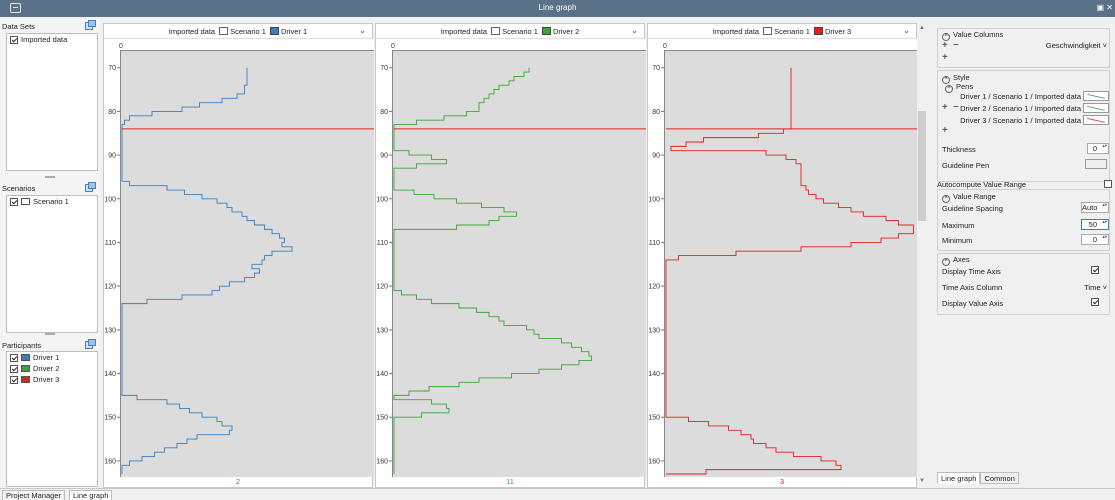  What do you see at coordinates (52, 264) in the screenshot?
I see `scenarios-list: Scenario 1` at bounding box center [52, 264].